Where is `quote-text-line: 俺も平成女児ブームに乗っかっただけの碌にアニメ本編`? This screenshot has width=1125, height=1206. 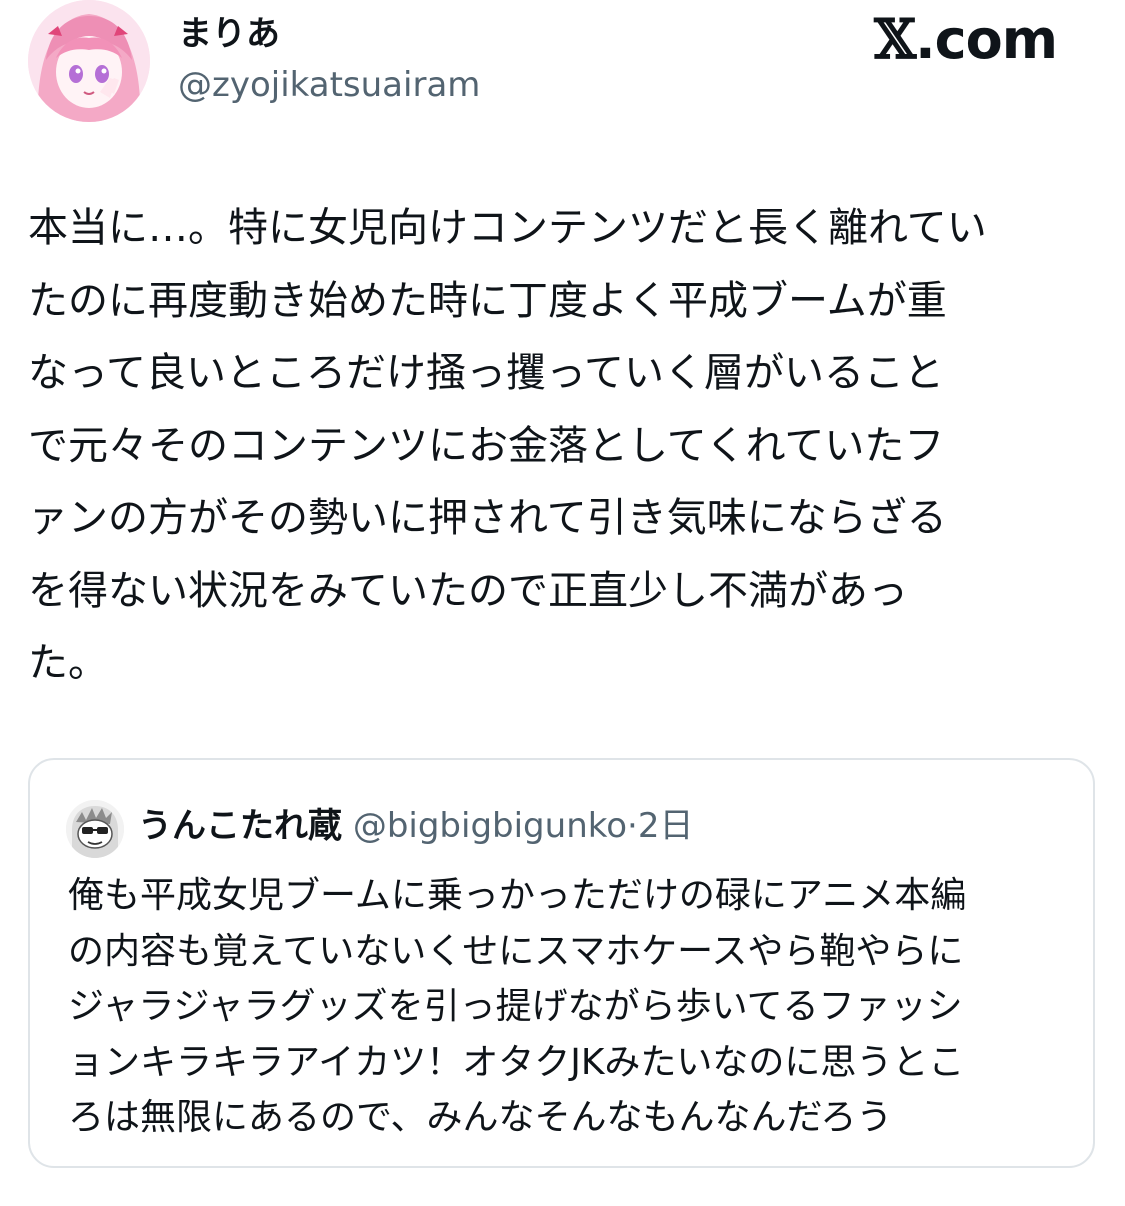
quote-text-line: 俺も平成女児ブームに乗っかっただけの碌にアニメ本編 is located at coordinates (517, 895).